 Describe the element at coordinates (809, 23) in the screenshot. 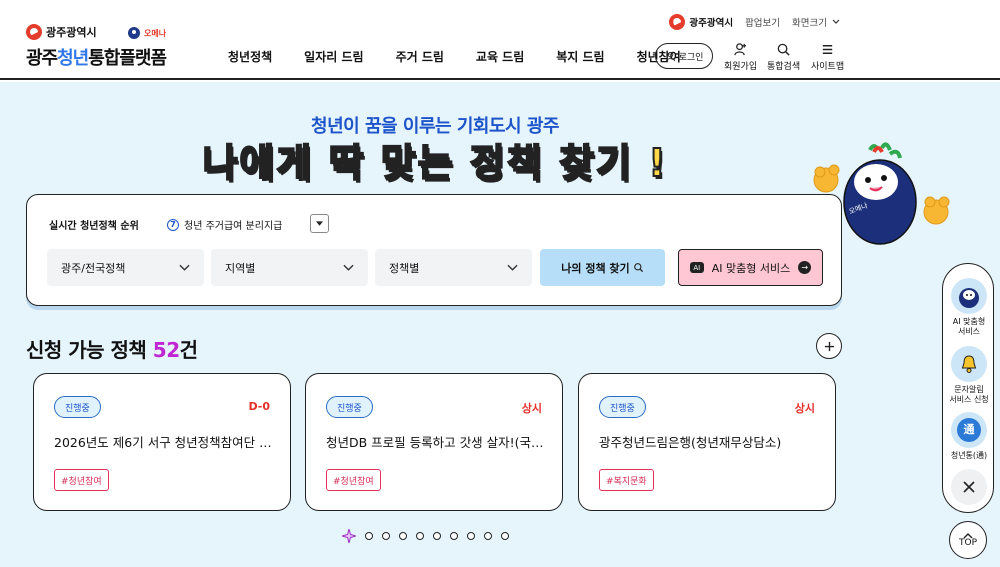

I see `font-size-label: 화면크기` at that location.